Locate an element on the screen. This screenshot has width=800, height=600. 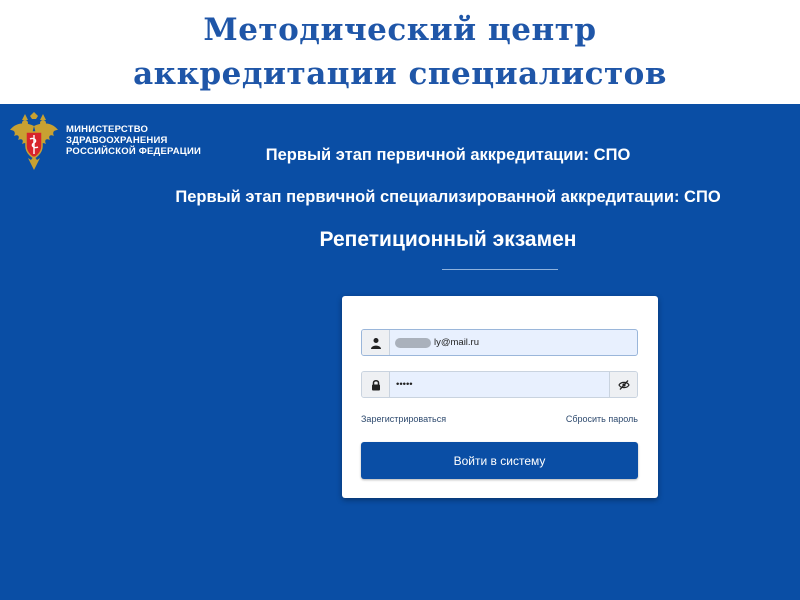
lock-icon is located at coordinates (375, 384).